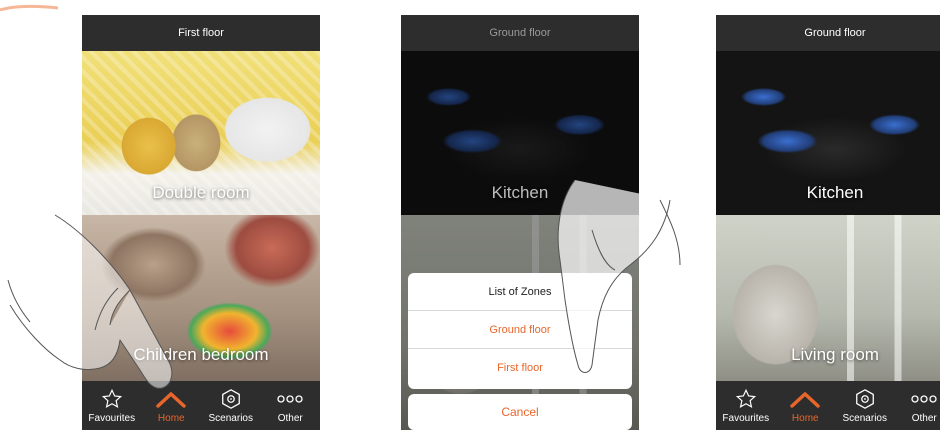 The height and width of the screenshot is (430, 940). I want to click on room-label: Living room, so click(835, 354).